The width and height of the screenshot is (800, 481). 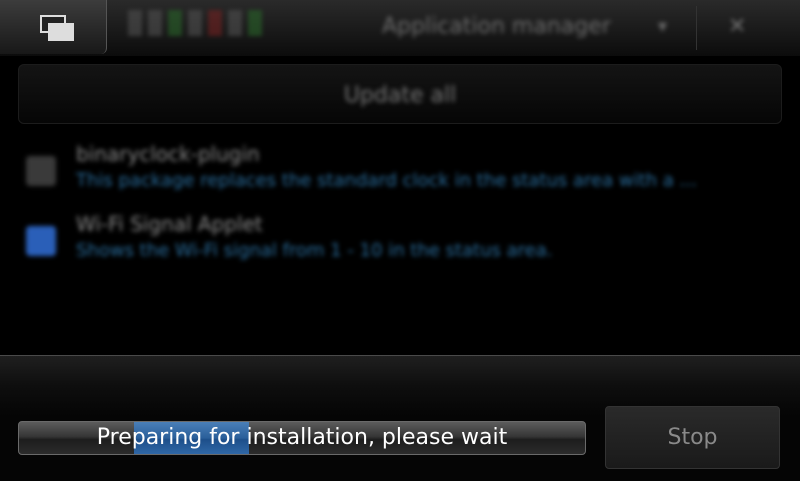 What do you see at coordinates (168, 154) in the screenshot?
I see `package-name: binaryclock-plugin` at bounding box center [168, 154].